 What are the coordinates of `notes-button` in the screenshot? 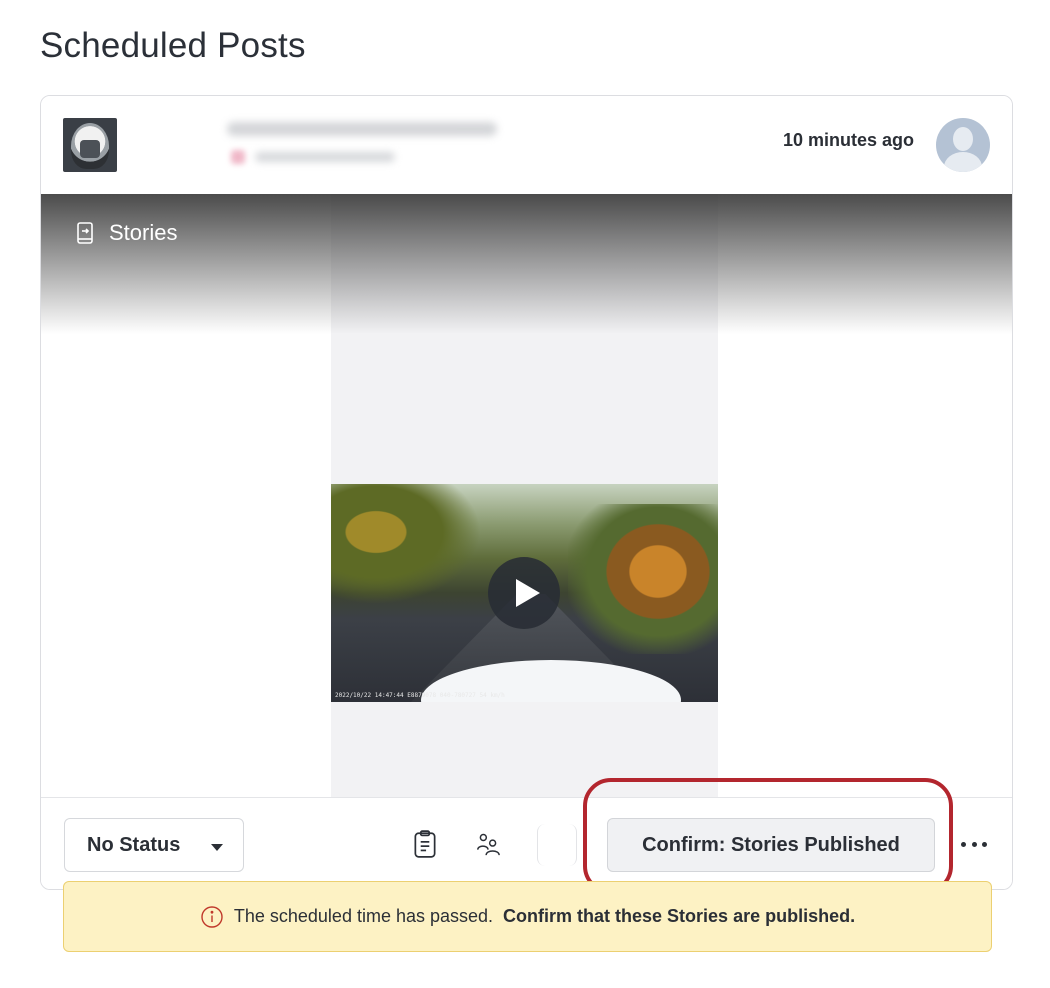 It's located at (425, 844).